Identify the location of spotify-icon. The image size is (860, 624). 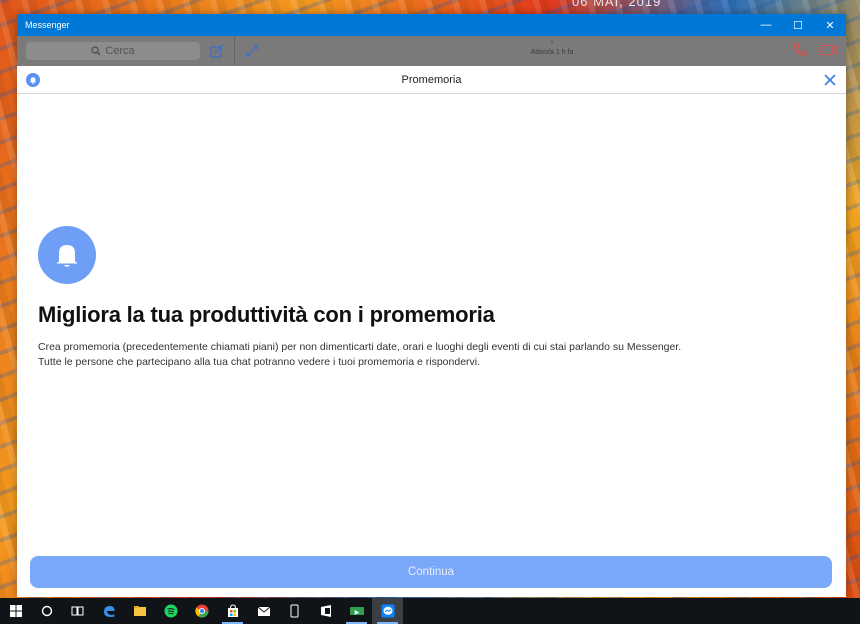
(170, 611).